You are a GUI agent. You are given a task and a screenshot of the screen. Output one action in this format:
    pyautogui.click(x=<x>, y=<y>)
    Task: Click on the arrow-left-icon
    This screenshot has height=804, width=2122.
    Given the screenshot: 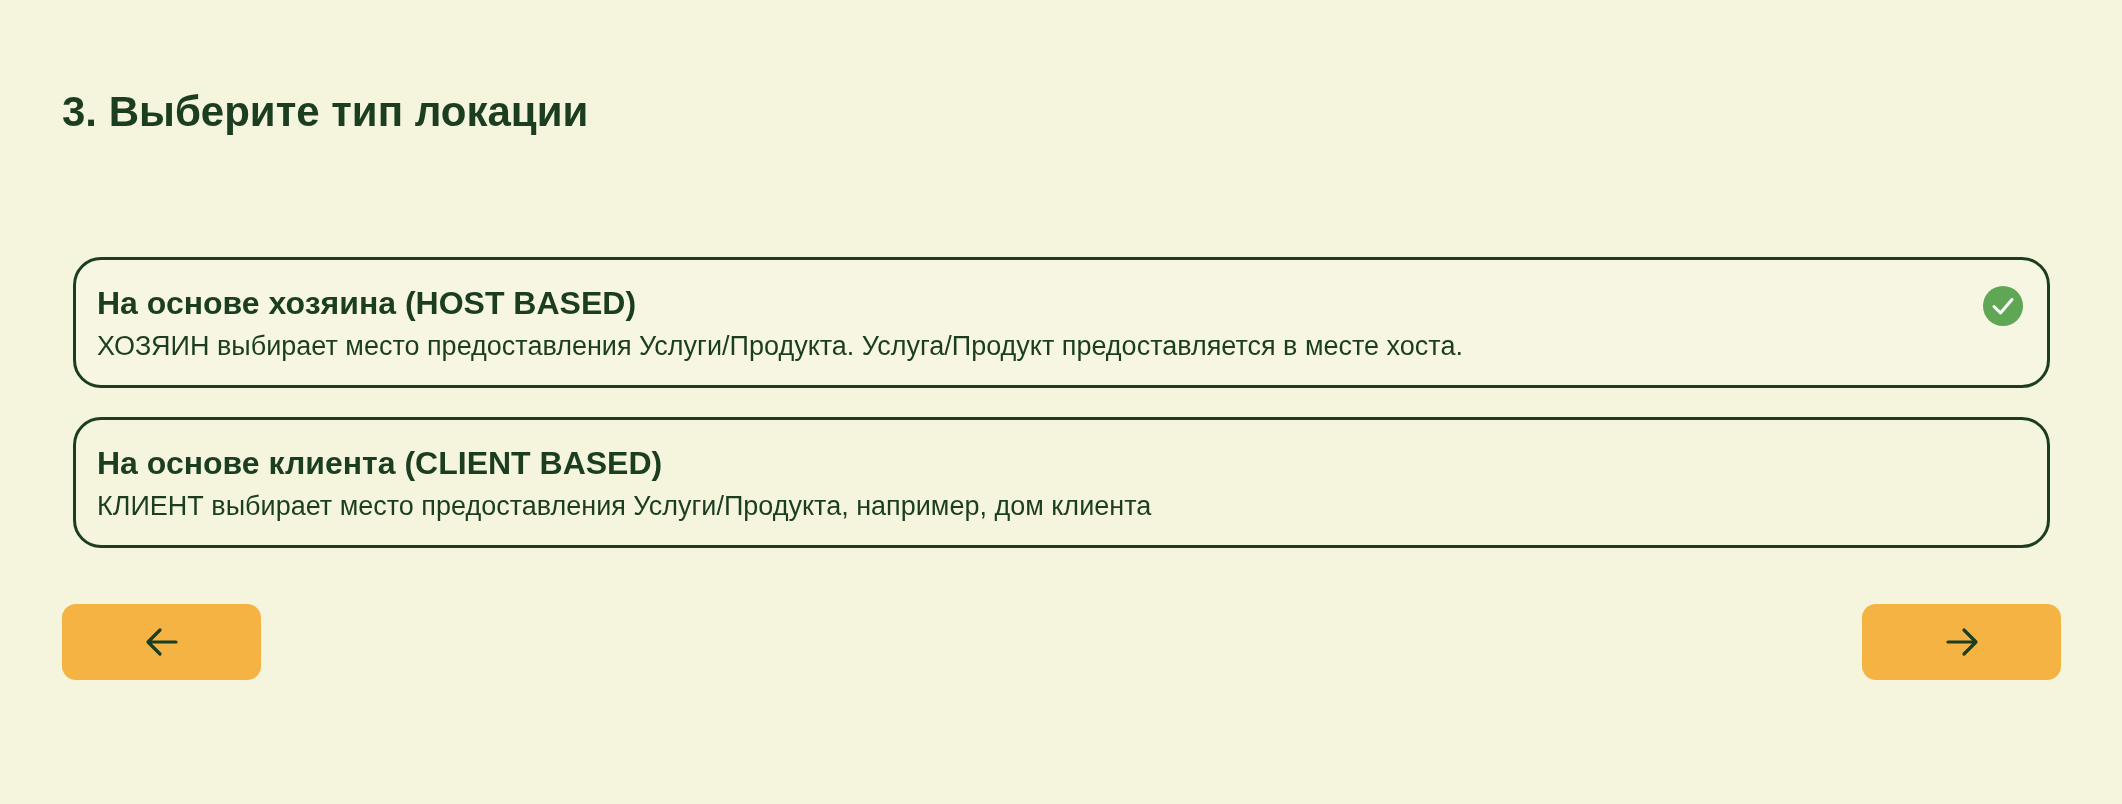 What is the action you would take?
    pyautogui.click(x=161, y=642)
    